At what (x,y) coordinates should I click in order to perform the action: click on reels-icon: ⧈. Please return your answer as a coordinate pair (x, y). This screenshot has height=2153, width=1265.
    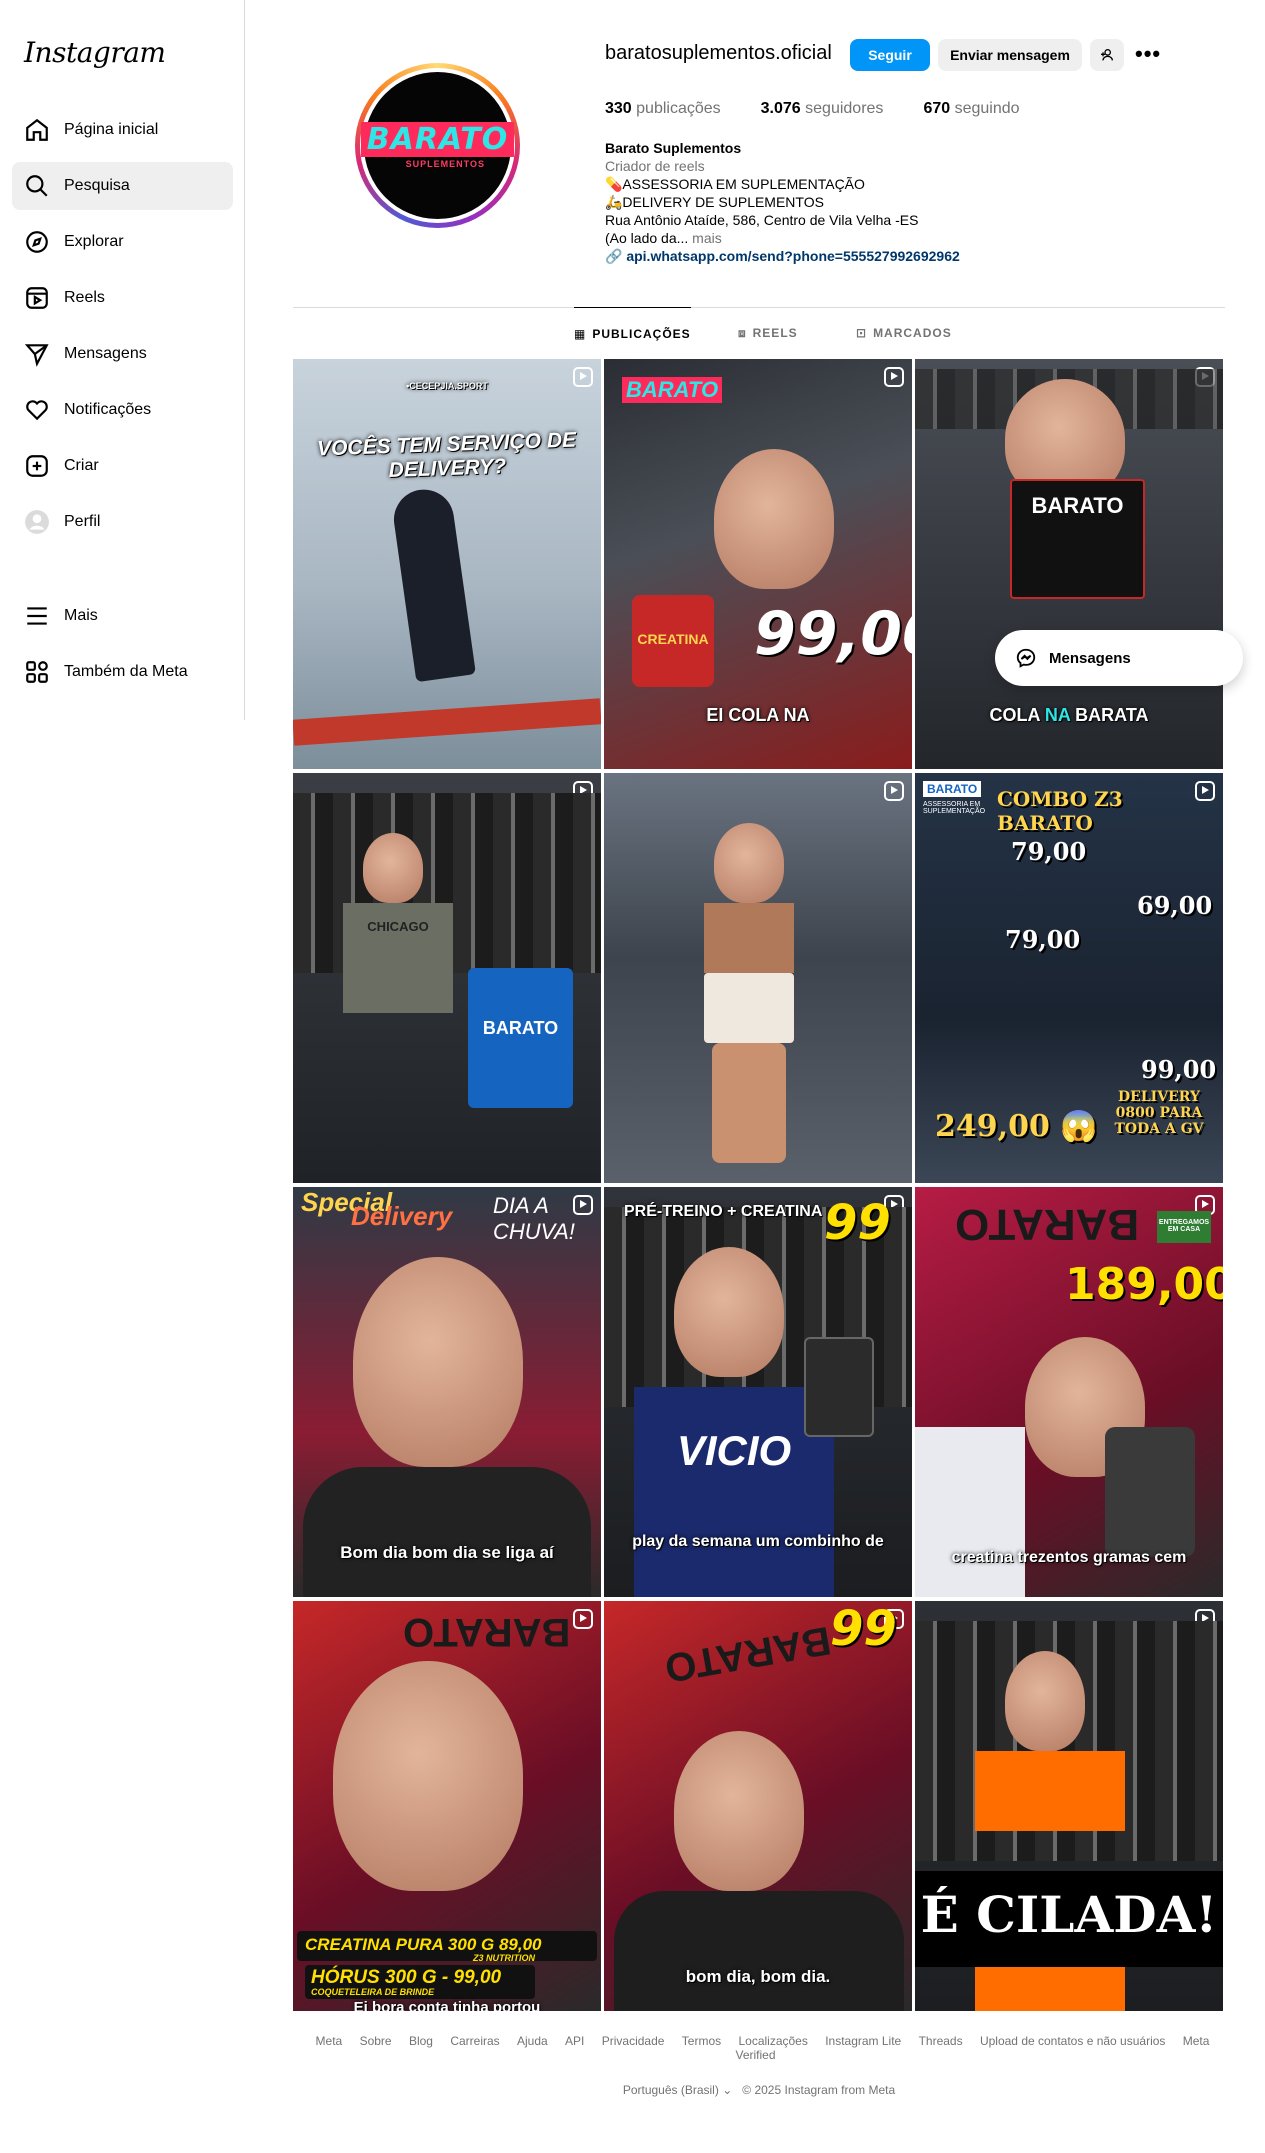
    Looking at the image, I should click on (742, 332).